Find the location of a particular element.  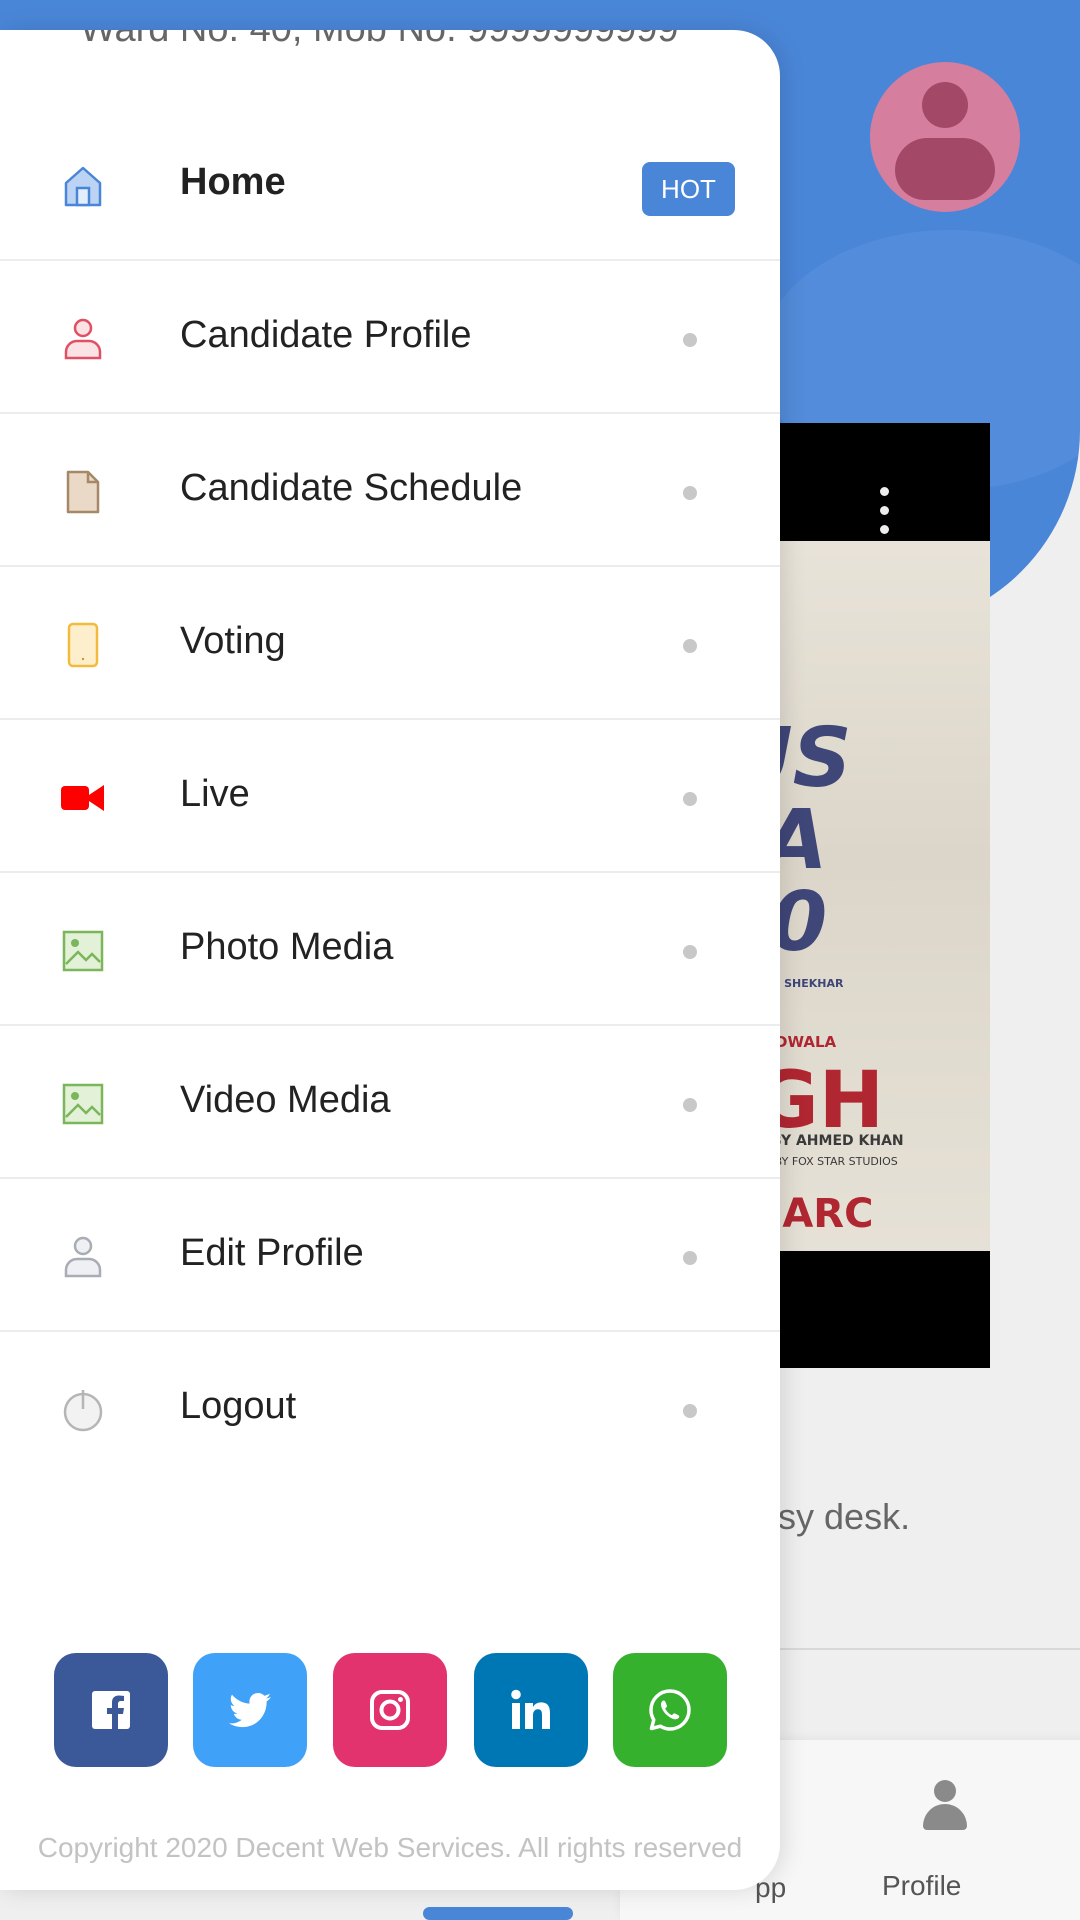

menu-item-label: Photo Media is located at coordinates (287, 947).